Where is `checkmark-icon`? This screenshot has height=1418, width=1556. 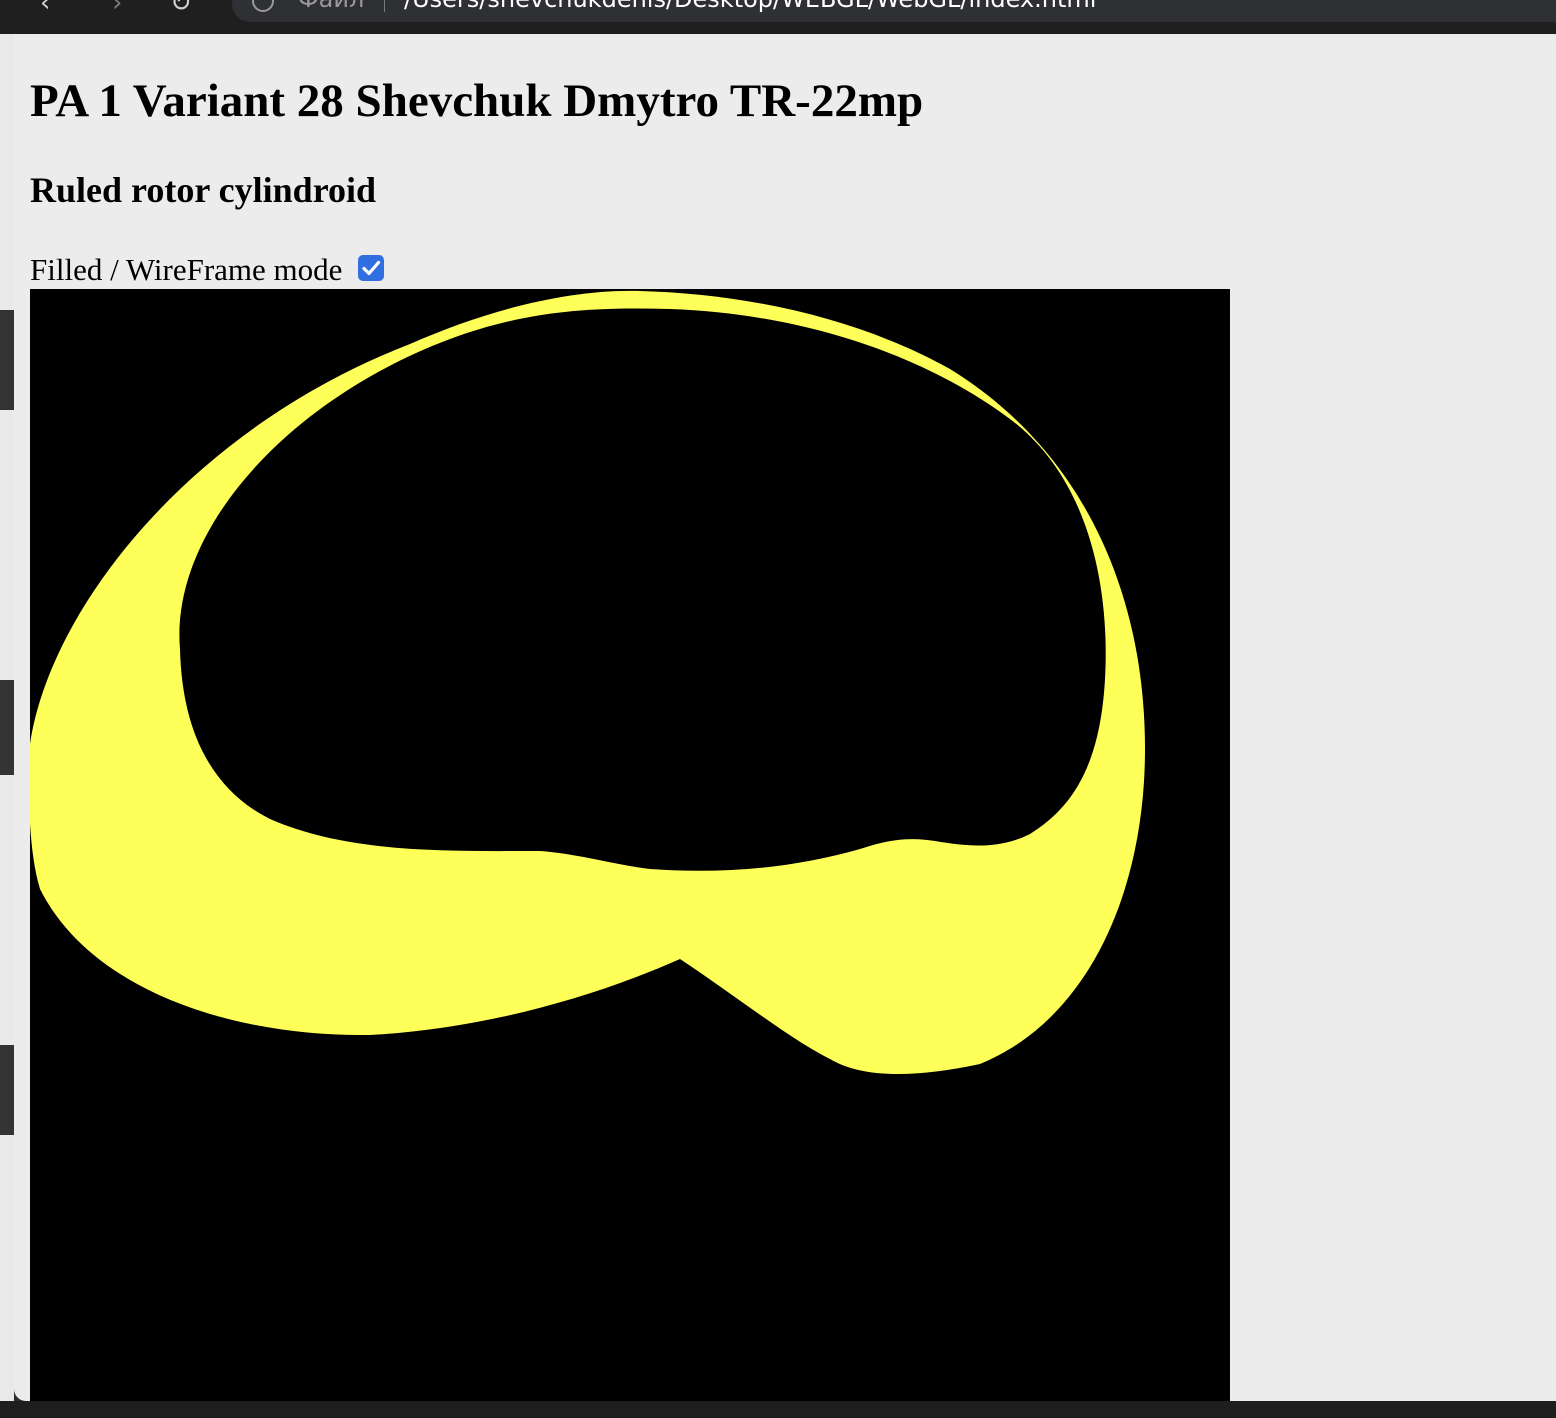 checkmark-icon is located at coordinates (371, 268).